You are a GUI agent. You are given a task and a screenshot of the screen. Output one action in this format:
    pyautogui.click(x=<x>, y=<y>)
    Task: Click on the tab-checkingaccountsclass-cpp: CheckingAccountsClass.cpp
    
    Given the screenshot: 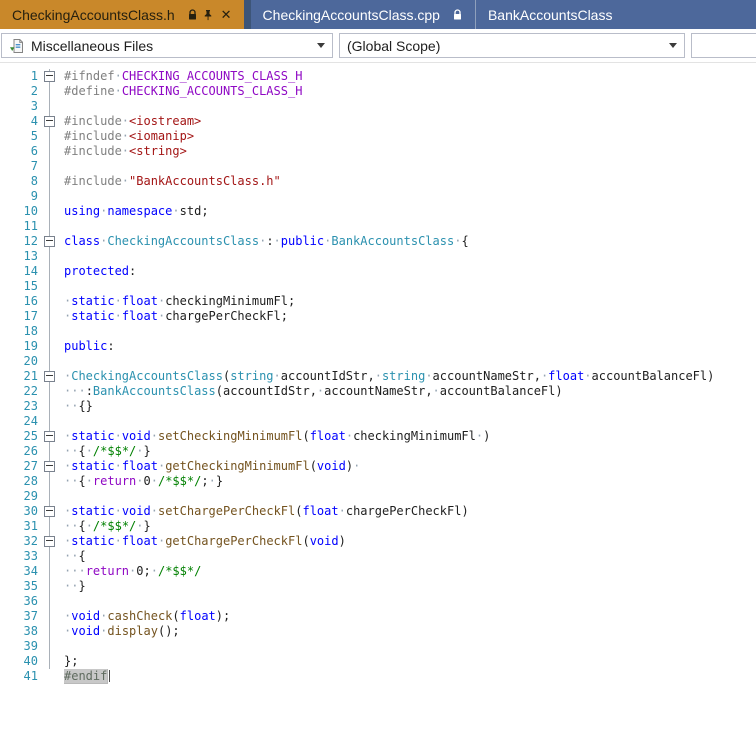 What is the action you would take?
    pyautogui.click(x=362, y=14)
    